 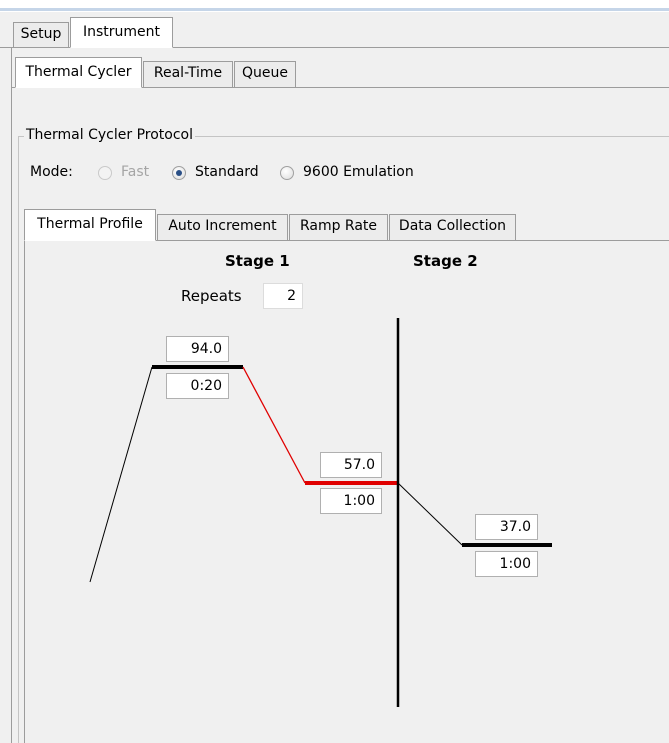 What do you see at coordinates (211, 296) in the screenshot?
I see `repeats-label: Repeats` at bounding box center [211, 296].